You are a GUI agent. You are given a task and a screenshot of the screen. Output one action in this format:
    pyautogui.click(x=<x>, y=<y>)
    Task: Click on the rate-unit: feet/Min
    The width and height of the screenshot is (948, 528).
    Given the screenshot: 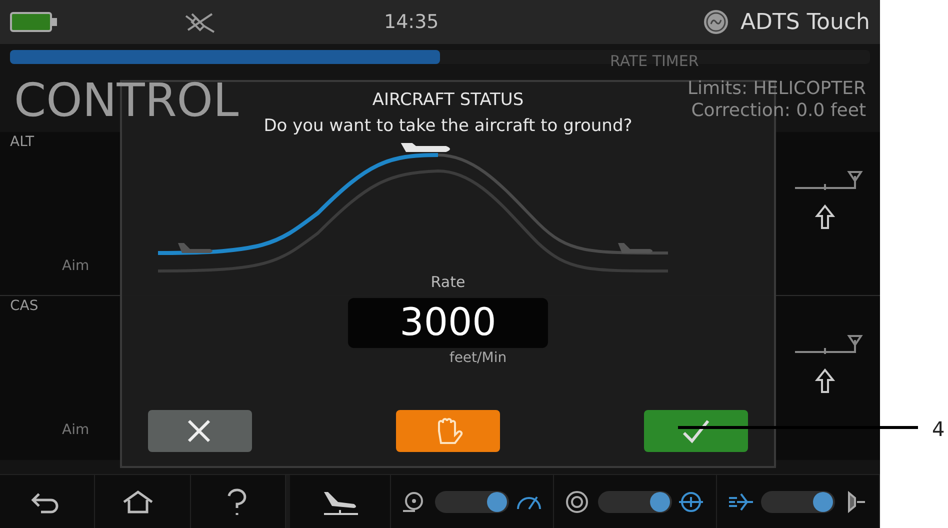 What is the action you would take?
    pyautogui.click(x=478, y=358)
    